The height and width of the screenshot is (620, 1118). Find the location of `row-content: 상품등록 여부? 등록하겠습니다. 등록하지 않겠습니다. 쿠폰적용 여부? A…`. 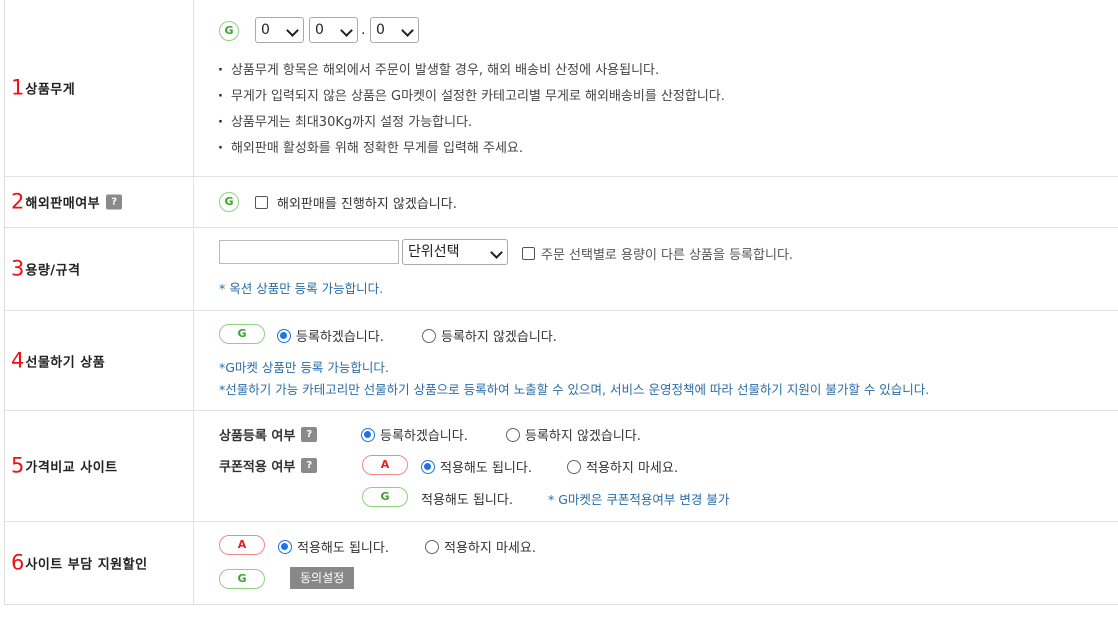

row-content: 상품등록 여부? 등록하겠습니다. 등록하지 않겠습니다. 쿠폰적용 여부? A… is located at coordinates (656, 466).